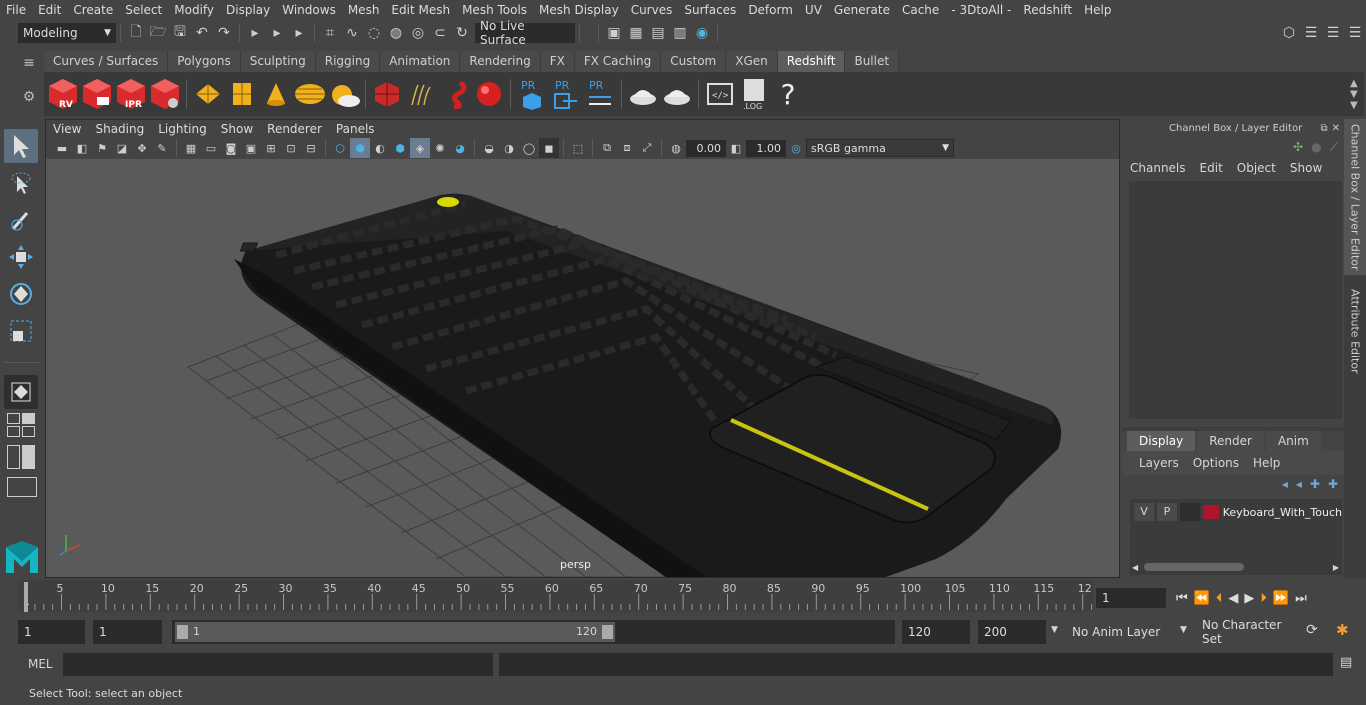 The image size is (1366, 705). Describe the element at coordinates (224, 33) in the screenshot. I see `redo-icon: ↷` at that location.